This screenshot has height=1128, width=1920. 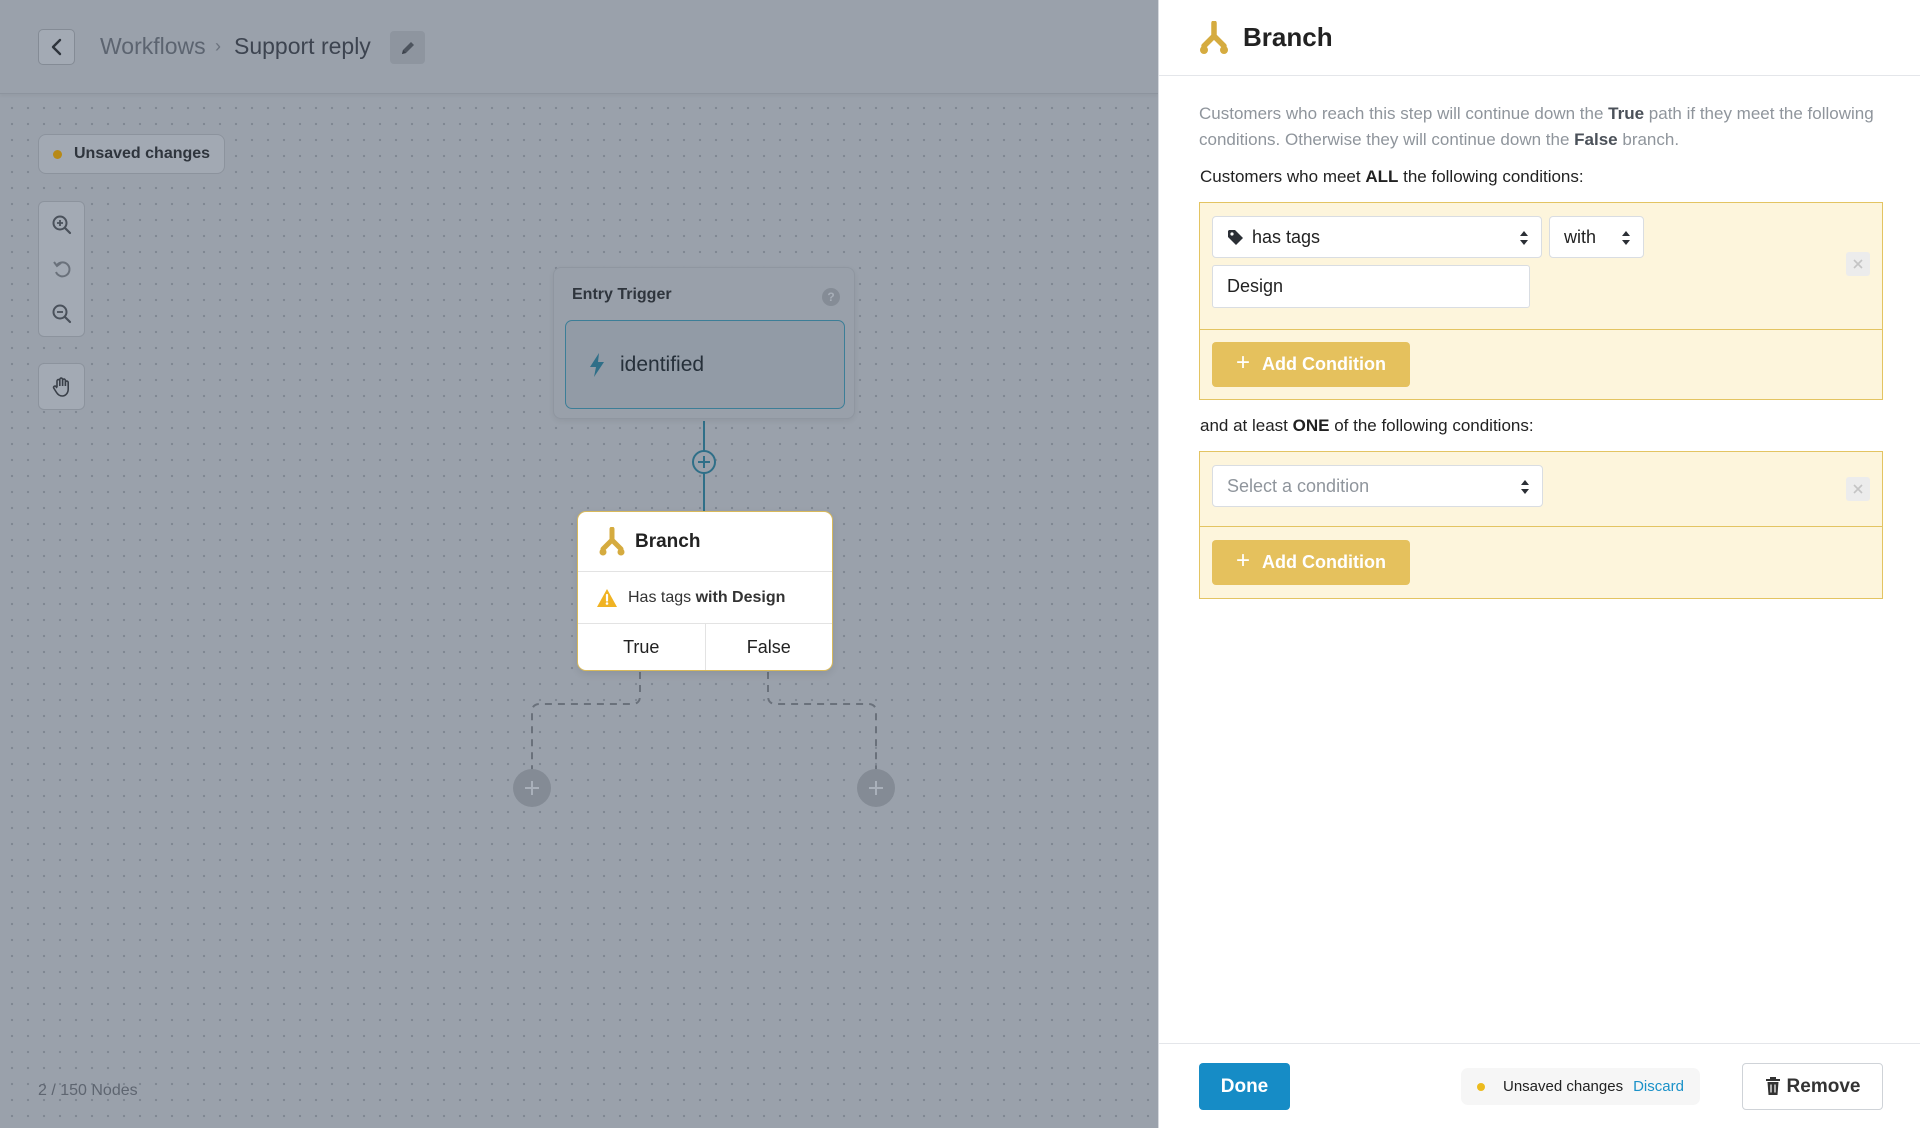 I want to click on true-path: True, so click(x=641, y=647).